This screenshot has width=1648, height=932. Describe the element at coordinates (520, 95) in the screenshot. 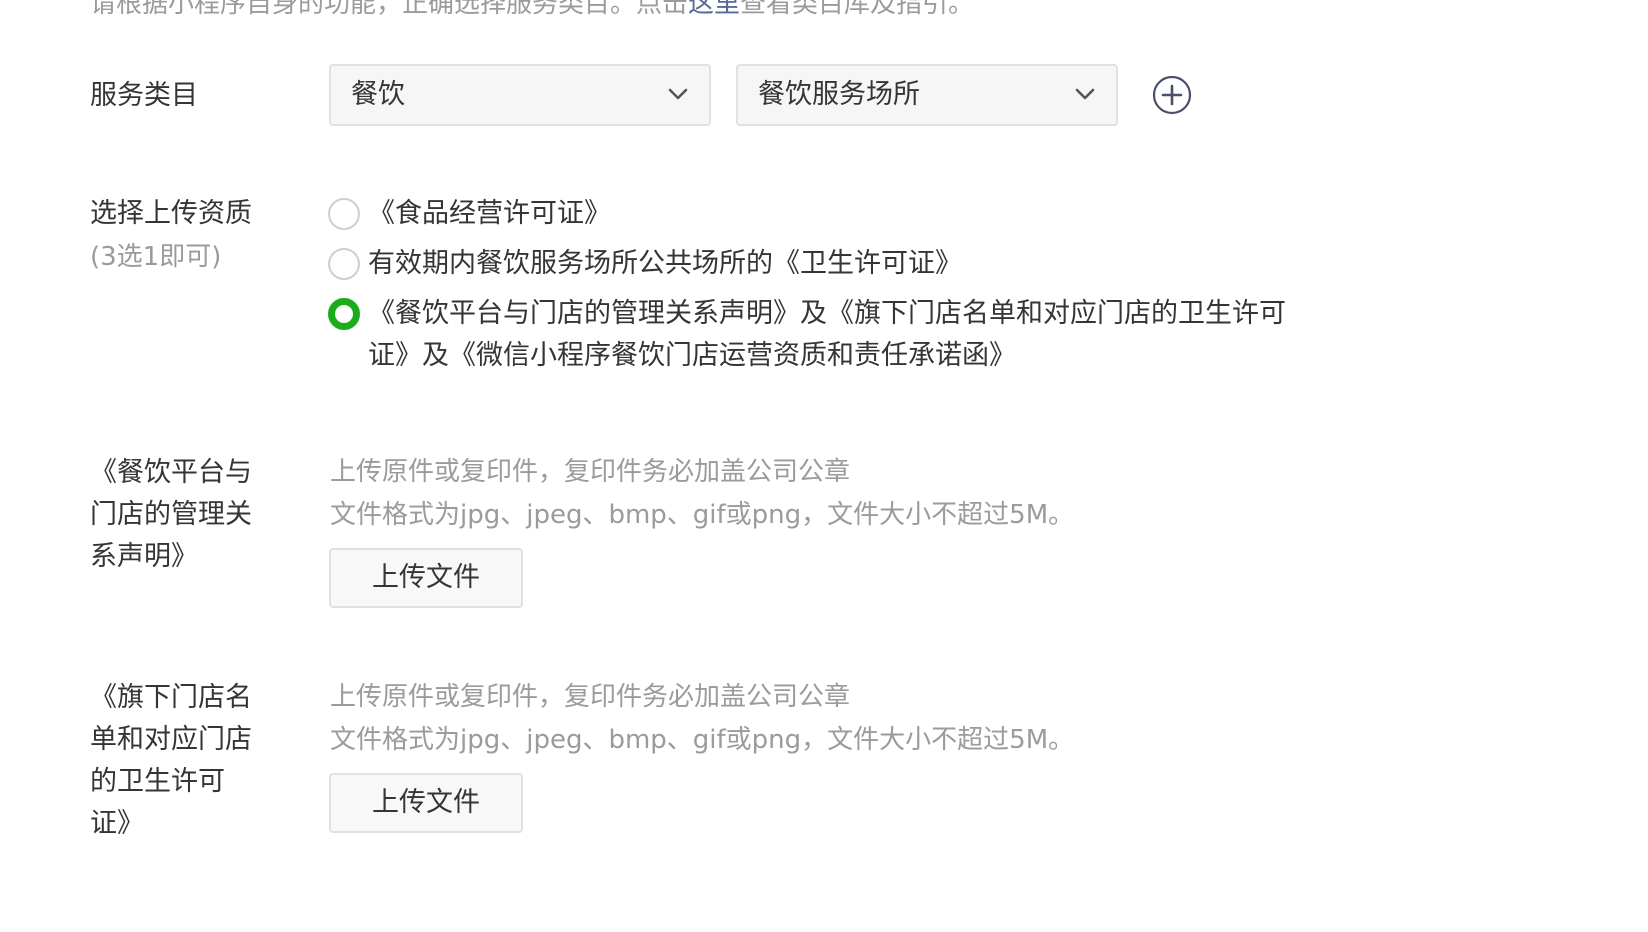

I see `primary-category-select: 餐饮` at that location.